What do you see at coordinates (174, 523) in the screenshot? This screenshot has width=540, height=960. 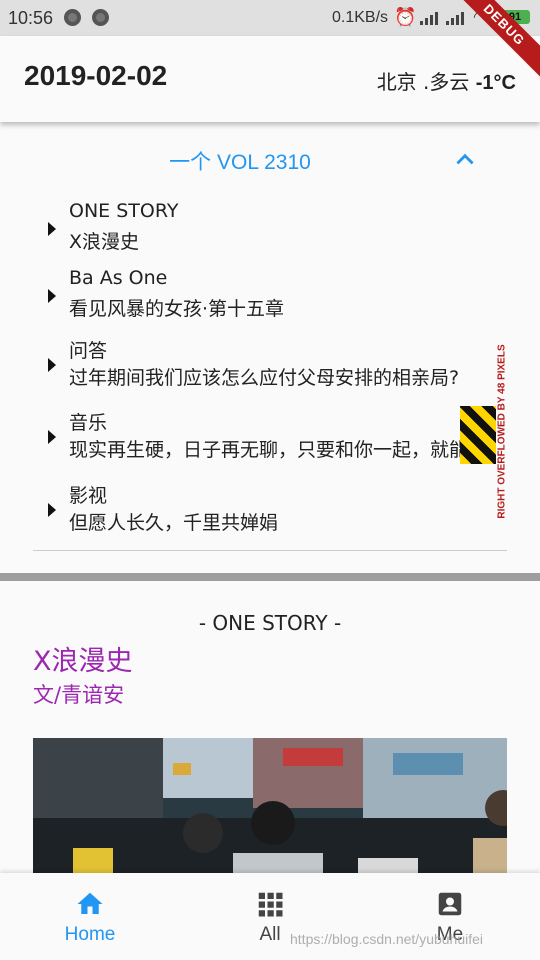 I see `menu-item-title: 但愿人长久，千里共婵娟` at bounding box center [174, 523].